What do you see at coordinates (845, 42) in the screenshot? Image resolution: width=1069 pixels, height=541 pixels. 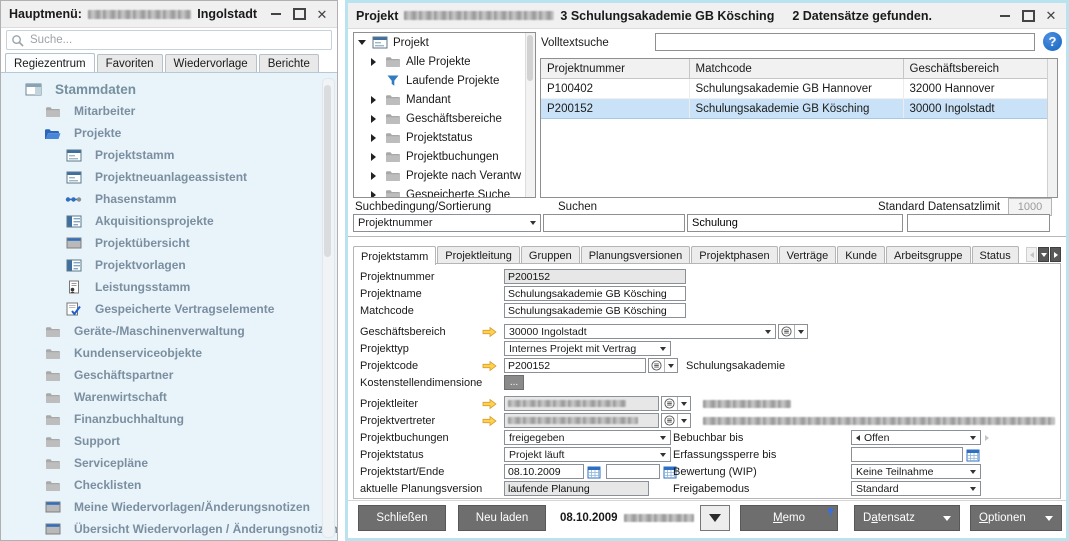 I see `fulltext-search-input` at bounding box center [845, 42].